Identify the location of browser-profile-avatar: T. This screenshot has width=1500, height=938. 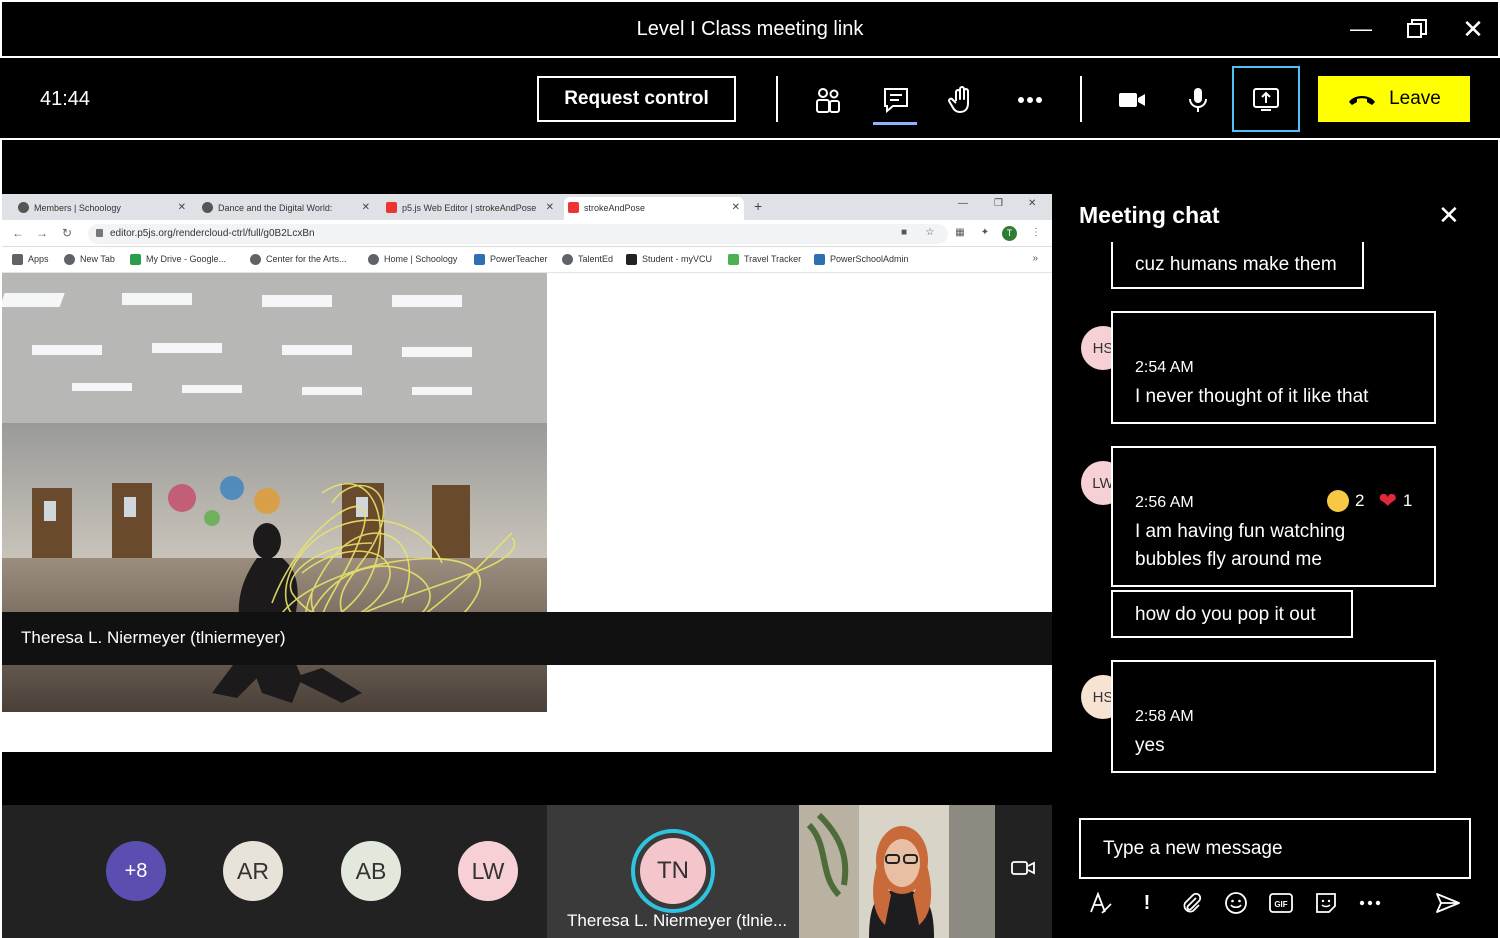
(1009, 233).